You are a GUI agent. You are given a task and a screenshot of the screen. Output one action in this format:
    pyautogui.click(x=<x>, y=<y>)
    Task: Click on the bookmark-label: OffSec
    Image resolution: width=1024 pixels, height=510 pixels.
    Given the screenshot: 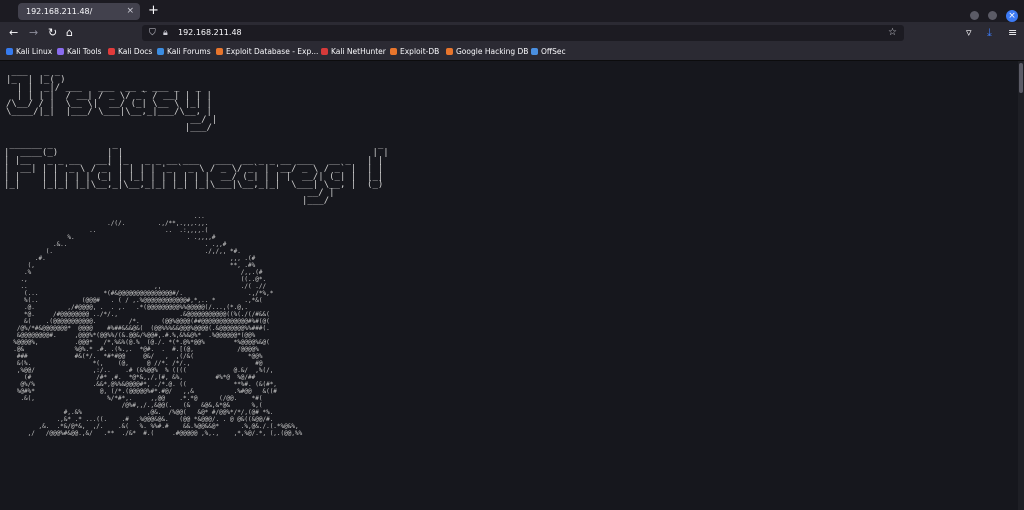 What is the action you would take?
    pyautogui.click(x=553, y=51)
    